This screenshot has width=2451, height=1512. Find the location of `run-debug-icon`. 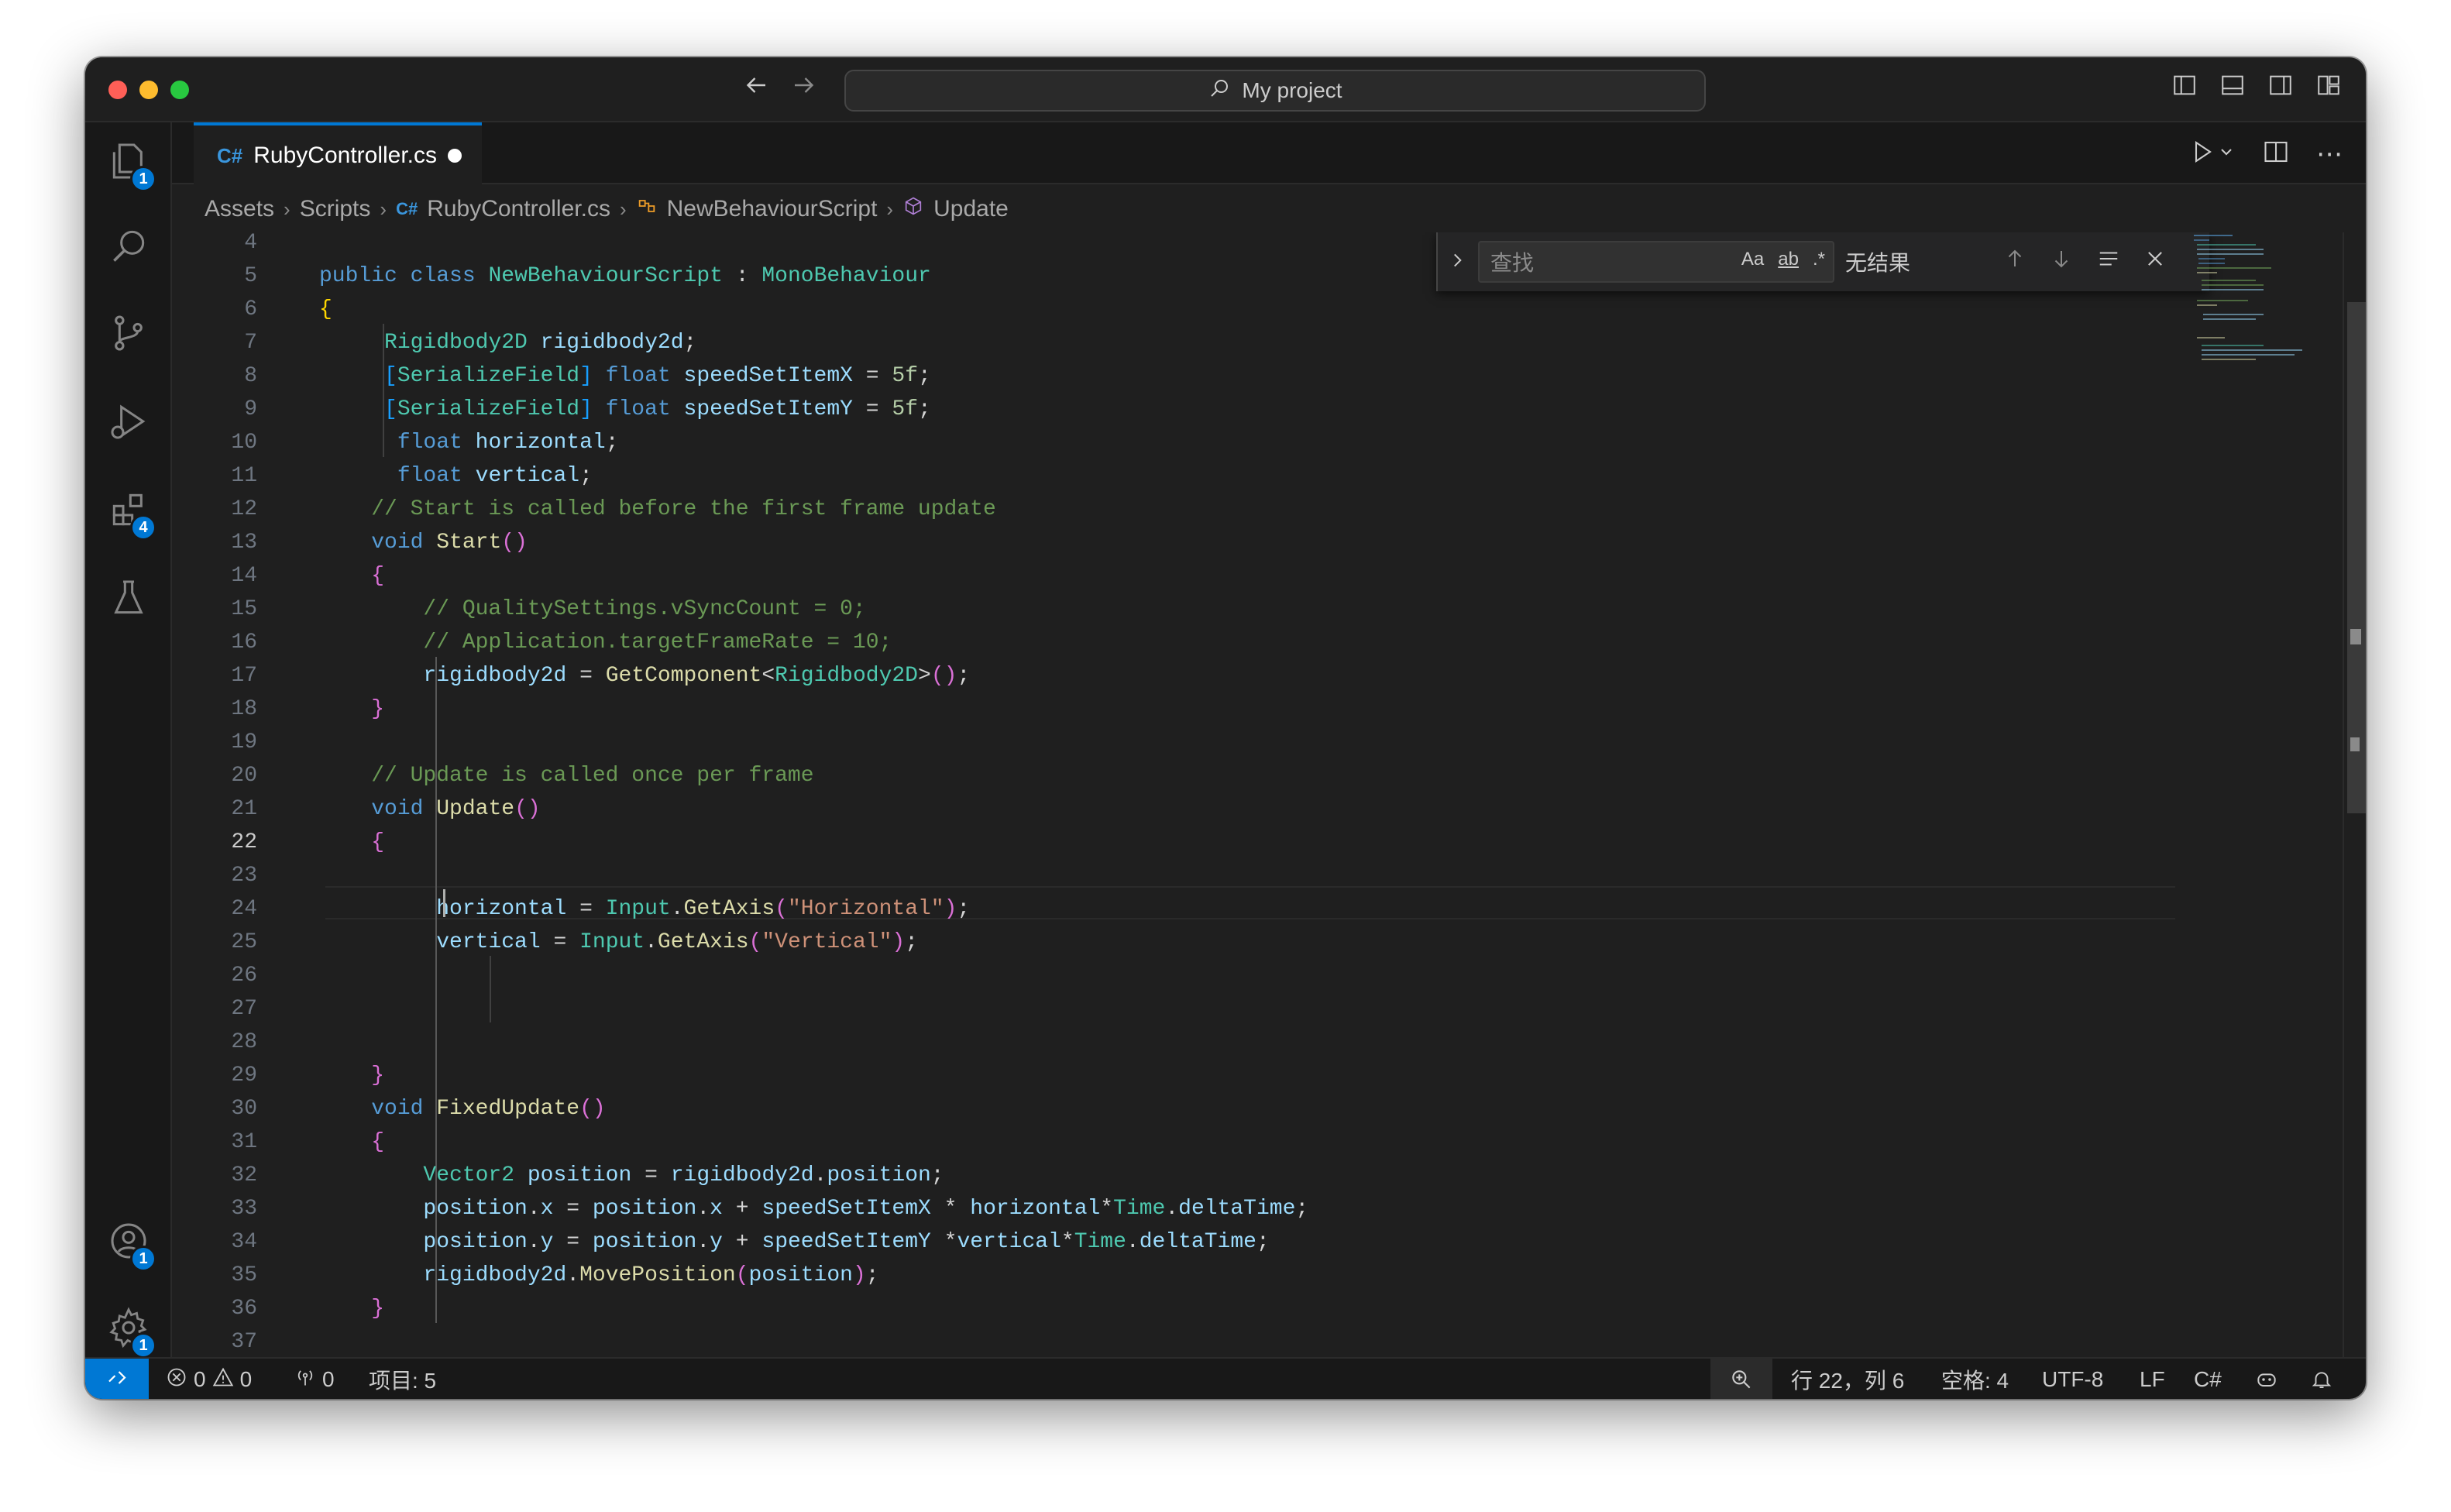

run-debug-icon is located at coordinates (128, 421).